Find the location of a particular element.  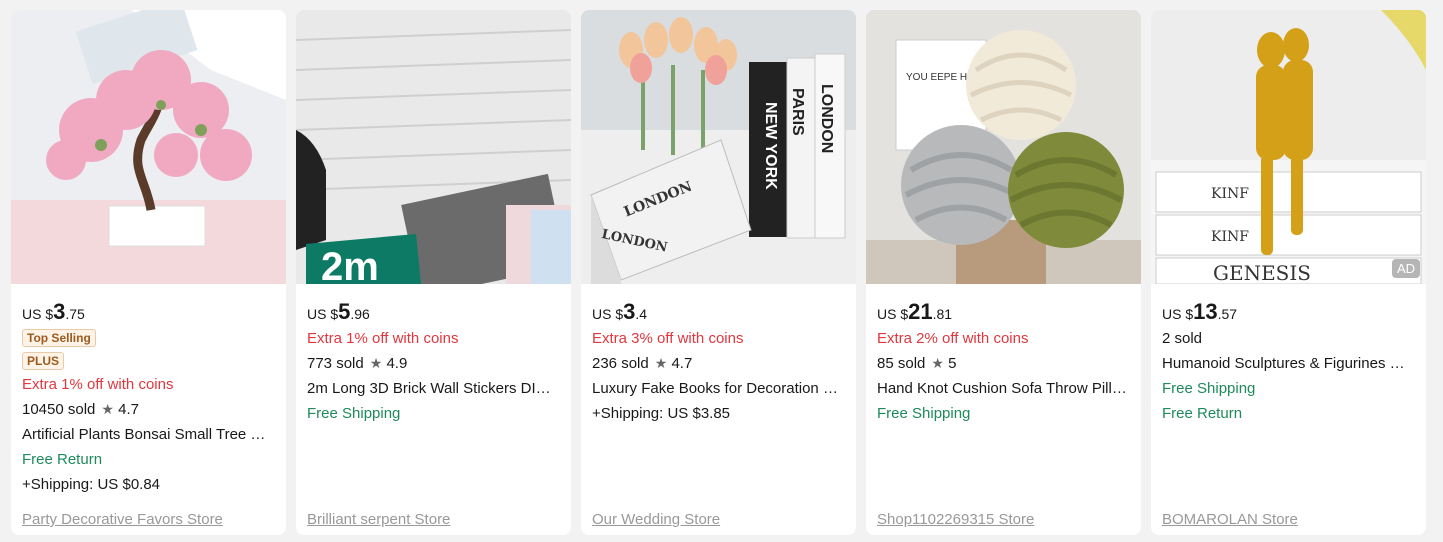

plus-badge: PLUS is located at coordinates (43, 361).